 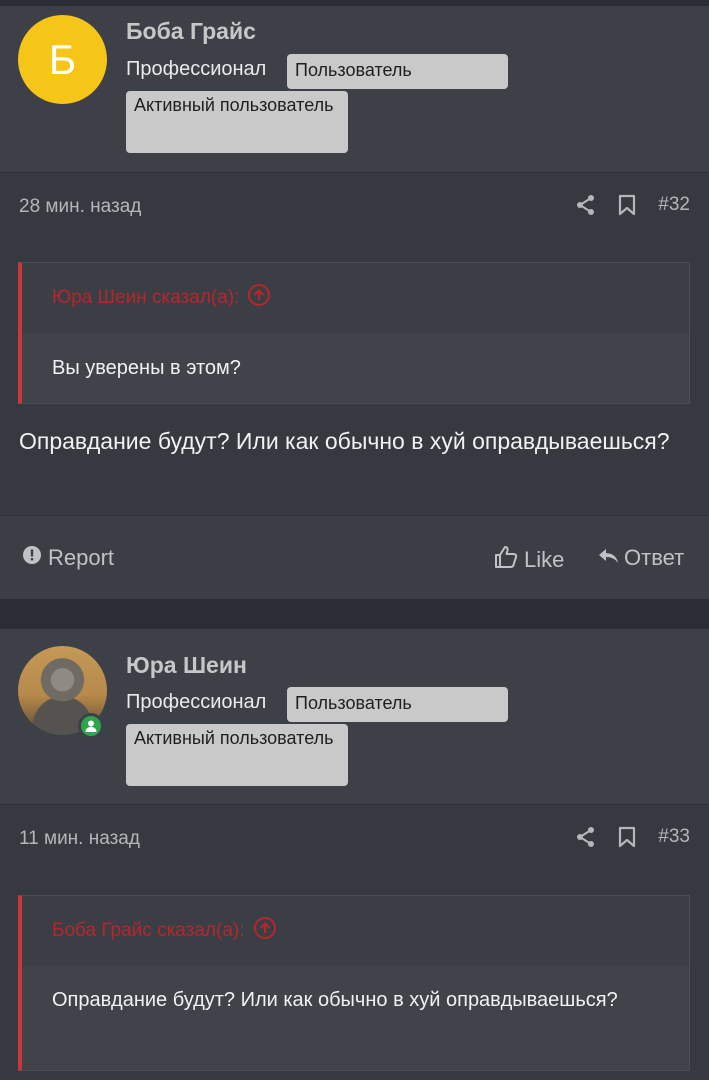 I want to click on reply-label: Ответ, so click(x=654, y=557).